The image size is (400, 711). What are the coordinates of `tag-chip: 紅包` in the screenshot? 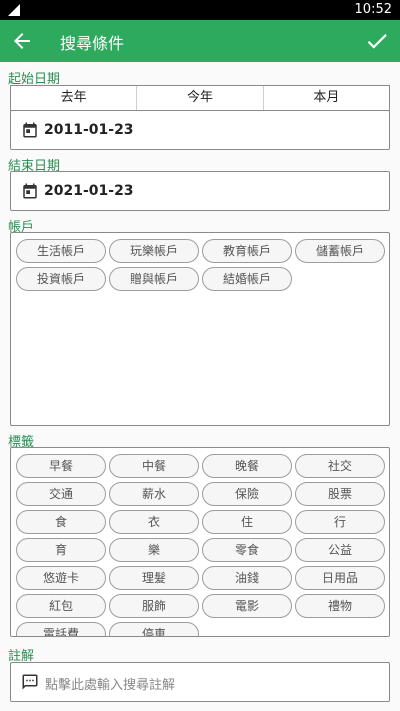 It's located at (61, 606).